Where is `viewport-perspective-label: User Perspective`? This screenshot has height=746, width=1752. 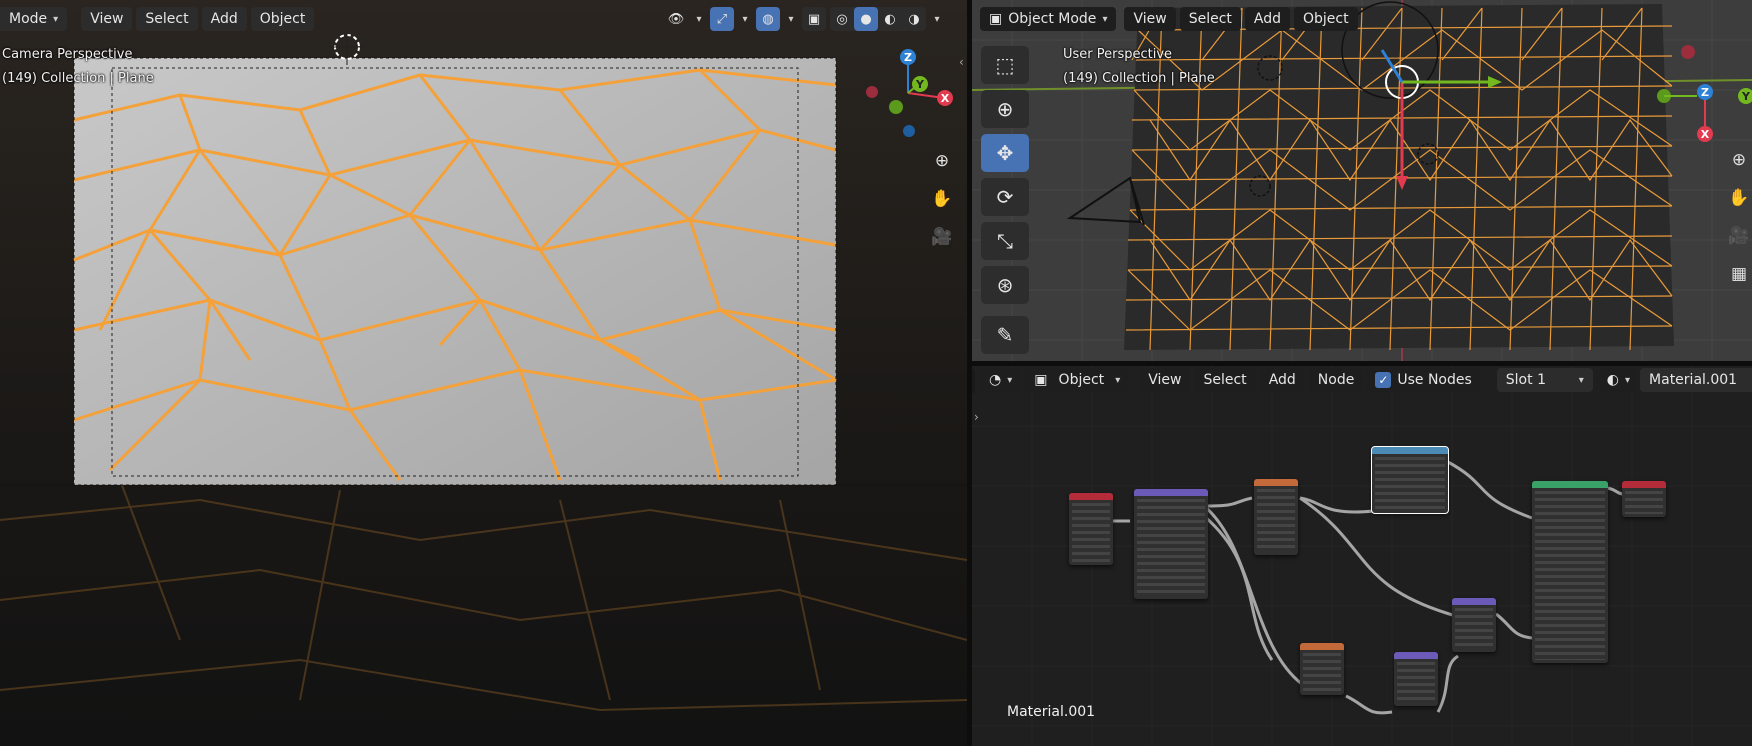 viewport-perspective-label: User Perspective is located at coordinates (1118, 54).